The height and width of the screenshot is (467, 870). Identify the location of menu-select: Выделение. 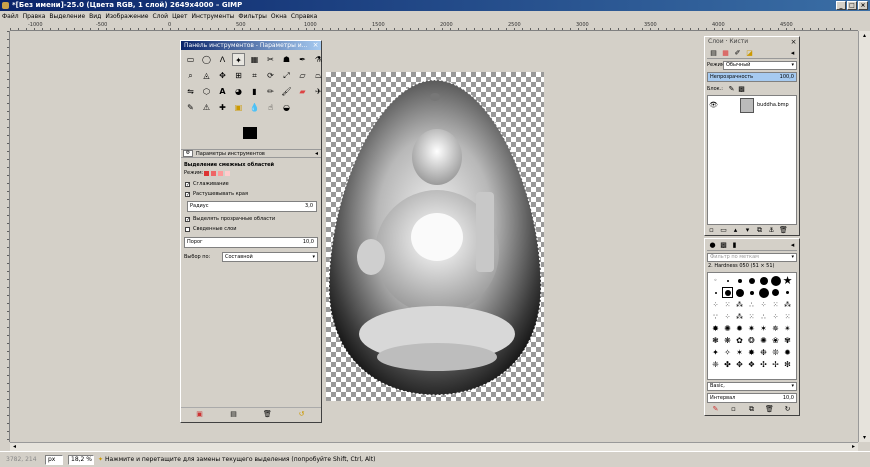
(67, 16).